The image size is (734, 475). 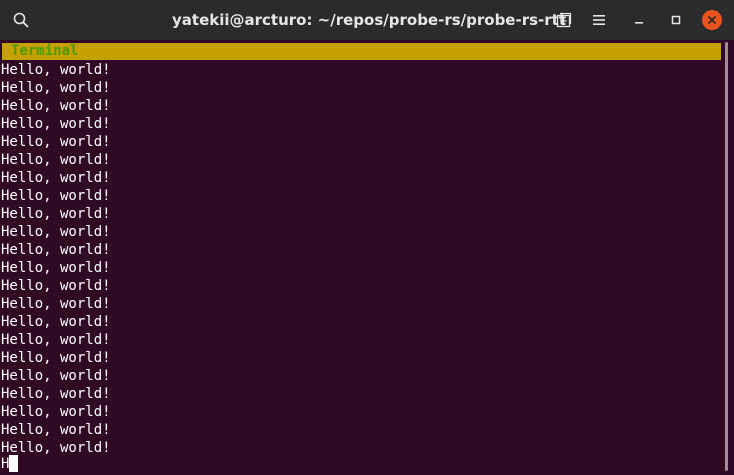 I want to click on scrollbar, so click(x=728, y=257).